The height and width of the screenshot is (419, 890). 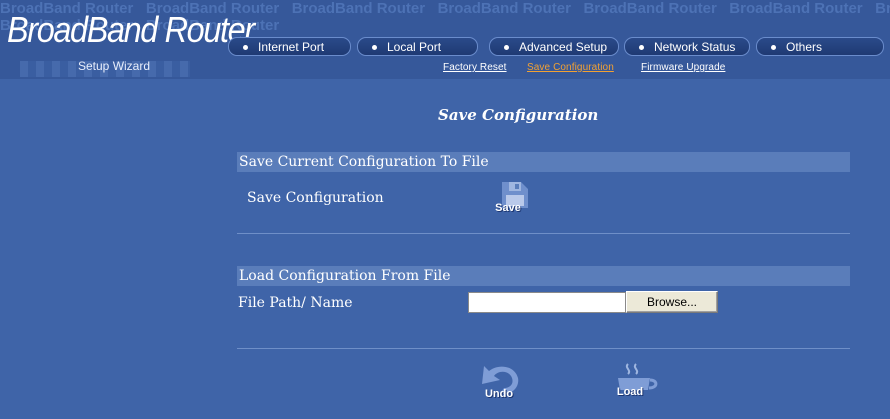 I want to click on tab-local-port: Local Port, so click(x=417, y=46).